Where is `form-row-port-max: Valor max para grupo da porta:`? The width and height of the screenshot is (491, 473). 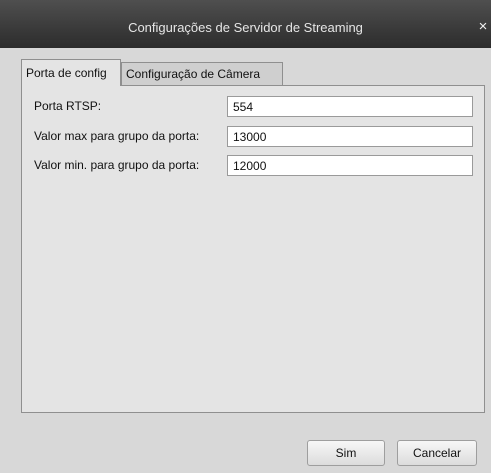
form-row-port-max: Valor max para grupo da porta: is located at coordinates (254, 137).